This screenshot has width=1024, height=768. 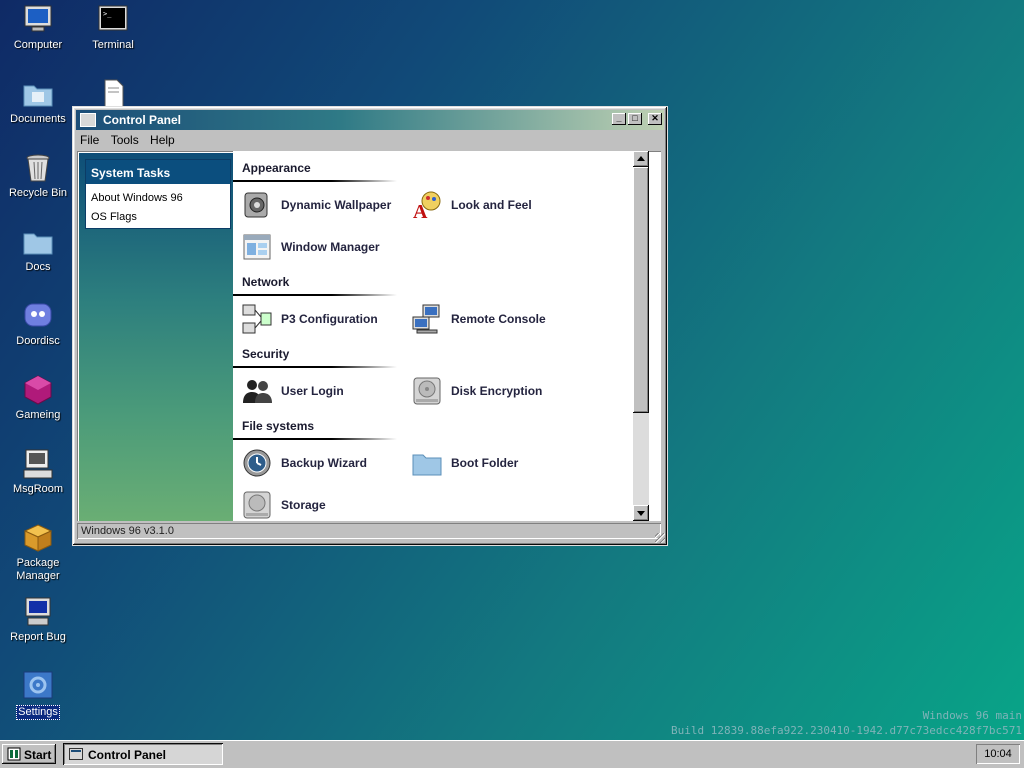 I want to click on desktop-icon-msgroom: MsgRoom, so click(x=38, y=472).